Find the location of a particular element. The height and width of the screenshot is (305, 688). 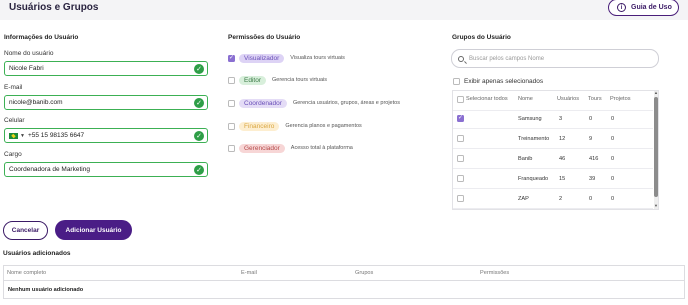

empty-message: Nenhum usuário adicionado is located at coordinates (46, 290).